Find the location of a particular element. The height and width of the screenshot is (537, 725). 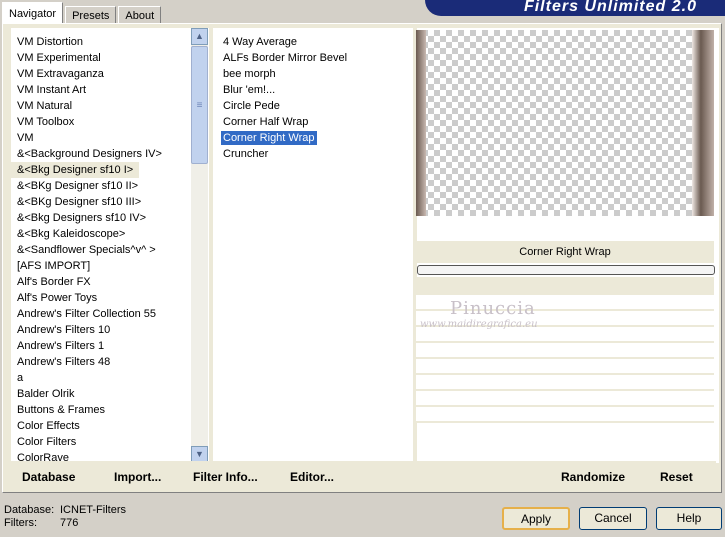

category-item: &<Bkg Designer sf10 I> is located at coordinates (75, 170).